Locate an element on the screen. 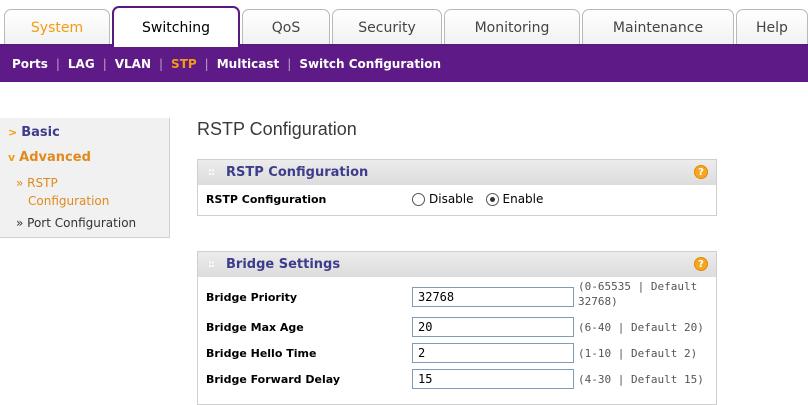  bridge-hello-time-row: Bridge Hello Time (1-10 | Default 2) is located at coordinates (457, 354).